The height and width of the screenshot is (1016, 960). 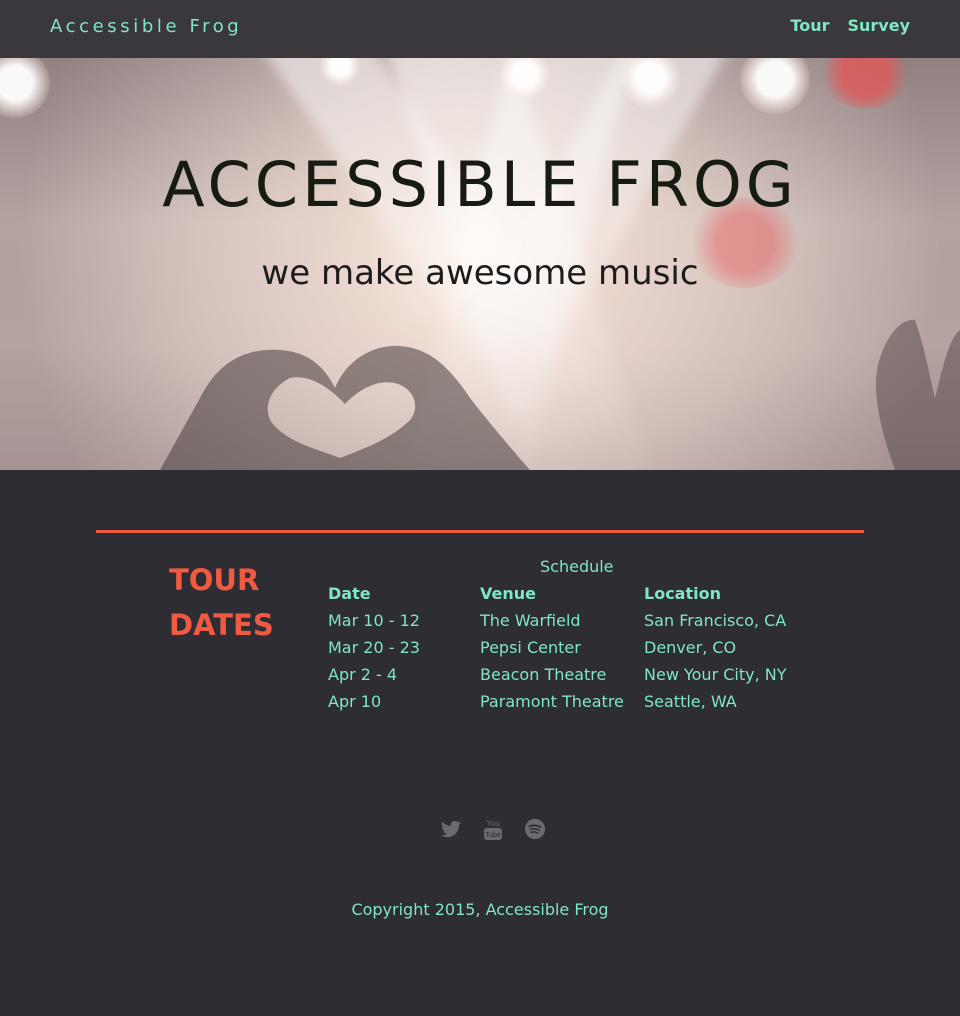 What do you see at coordinates (363, 674) in the screenshot?
I see `cell-date: Apr 2 - 4` at bounding box center [363, 674].